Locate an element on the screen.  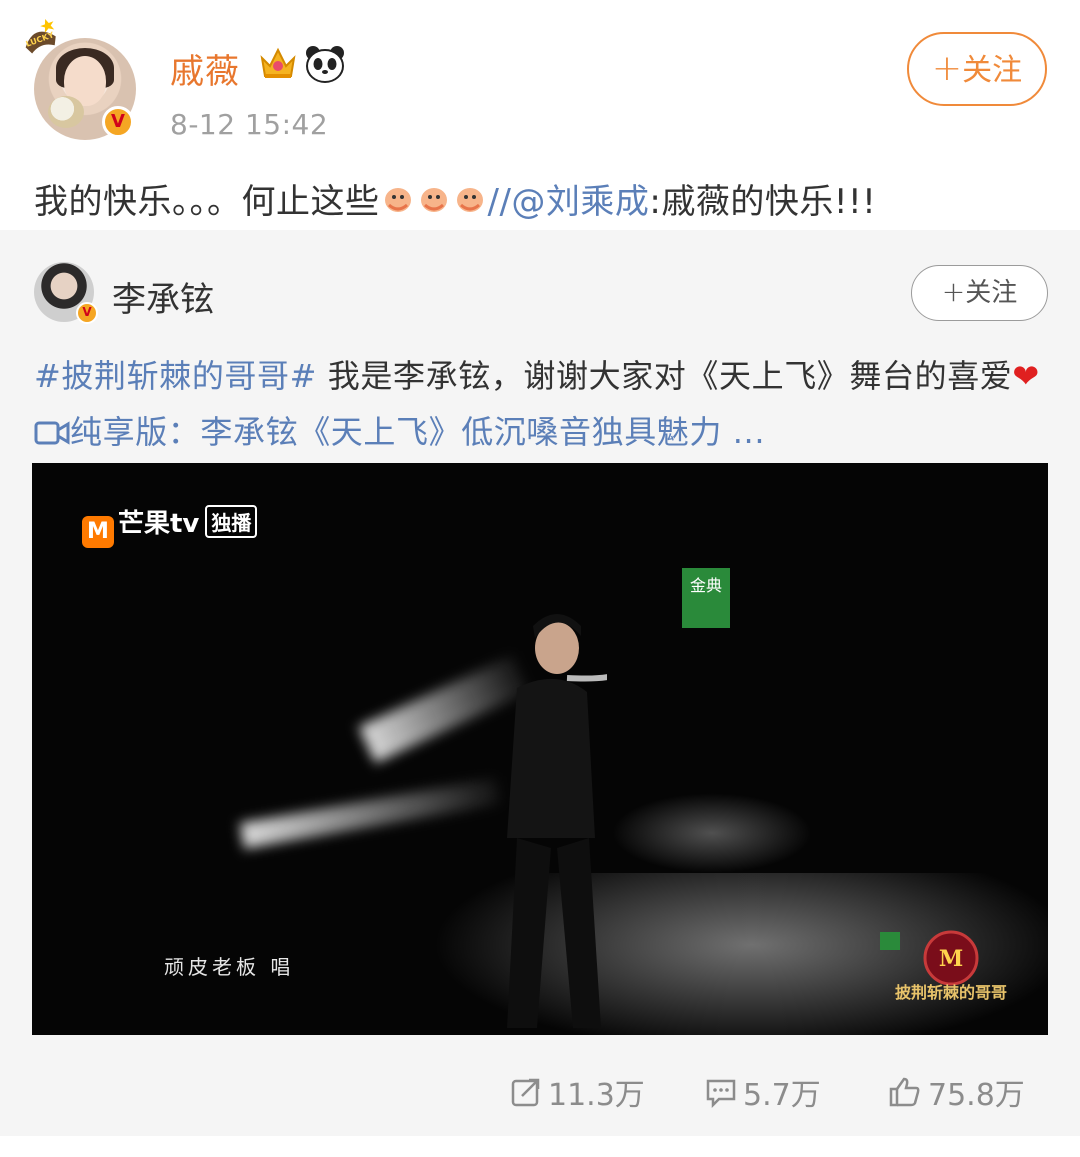
mention-link: //@刘乘成 is located at coordinates (569, 202).